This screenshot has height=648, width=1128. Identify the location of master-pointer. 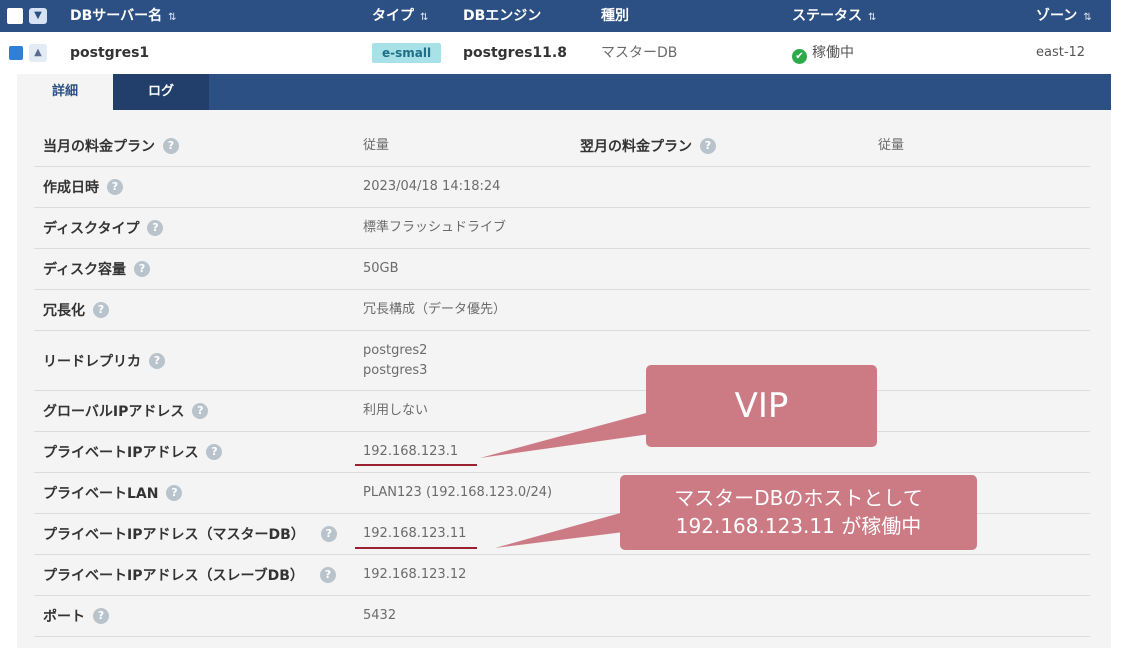
(559, 530).